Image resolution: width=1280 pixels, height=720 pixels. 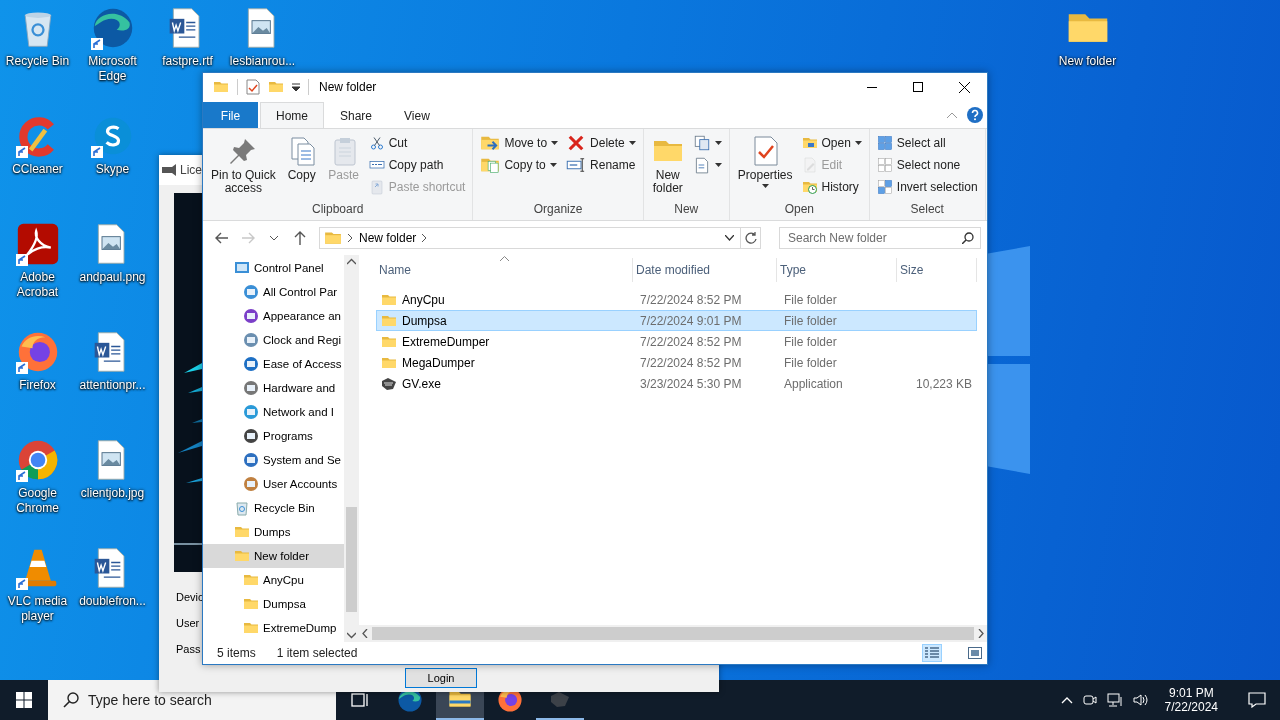 What do you see at coordinates (676, 320) in the screenshot?
I see `file-row: Dumpsa 7/22/2024 9:01 PM File folder` at bounding box center [676, 320].